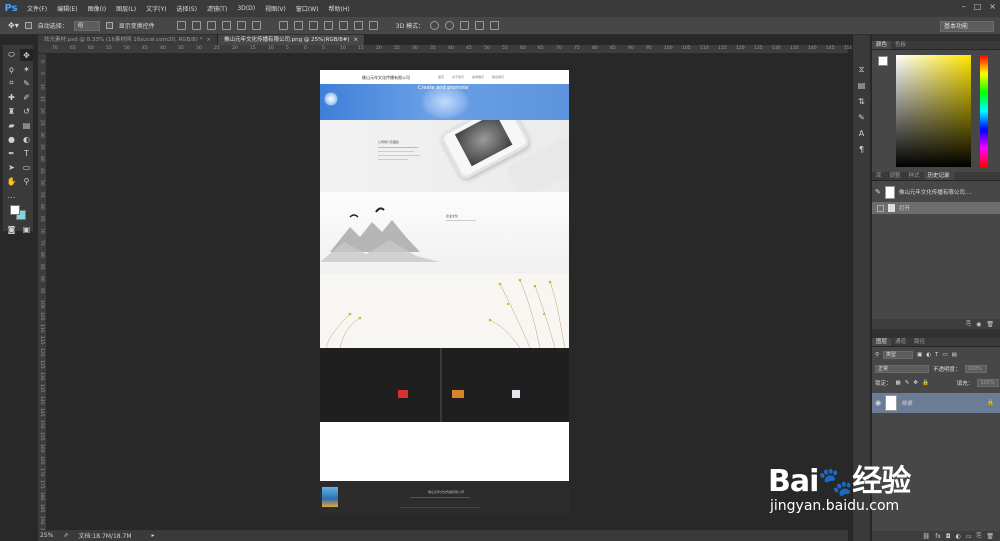 This screenshot has height=541, width=1000. I want to click on filter-adjust-icon: ◐, so click(928, 355).